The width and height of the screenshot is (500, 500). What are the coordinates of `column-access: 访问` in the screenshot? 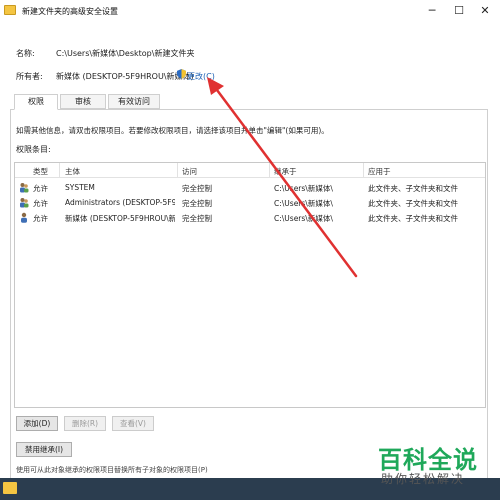 It's located at (189, 171).